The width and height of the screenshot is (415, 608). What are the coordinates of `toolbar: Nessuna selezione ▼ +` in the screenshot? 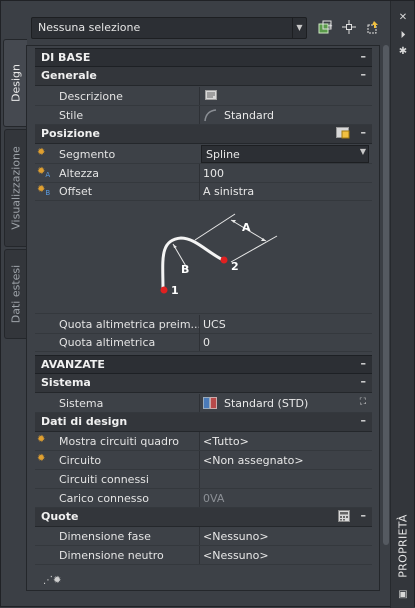 It's located at (210, 29).